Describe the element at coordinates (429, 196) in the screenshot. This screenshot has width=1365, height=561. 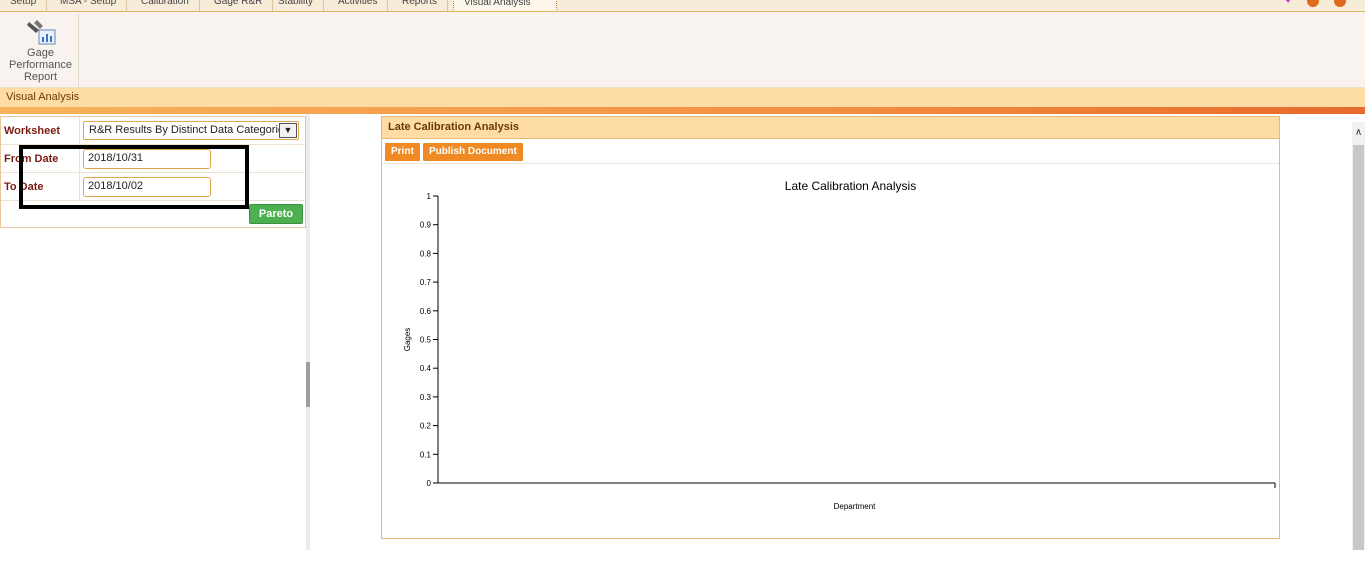
I see `y-tick-label: 1` at that location.